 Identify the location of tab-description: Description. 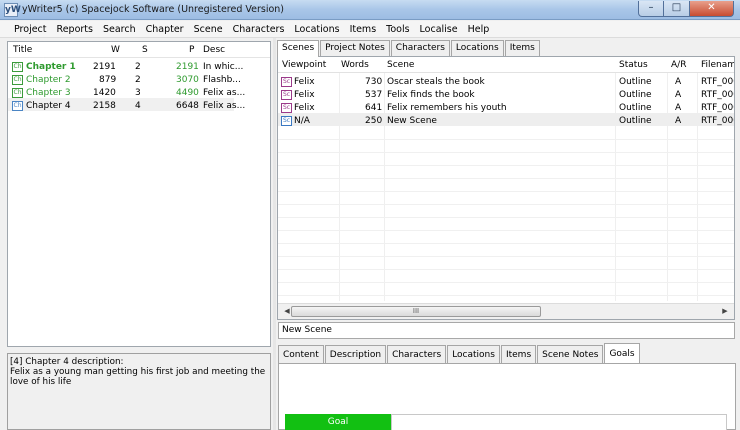
(355, 354).